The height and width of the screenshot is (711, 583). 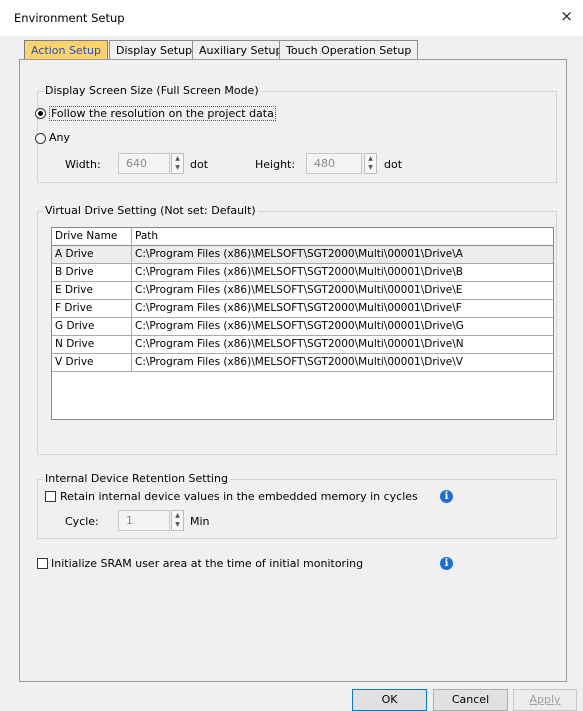 What do you see at coordinates (349, 50) in the screenshot?
I see `tab-touch-operation-setup: Touch Operation Setup` at bounding box center [349, 50].